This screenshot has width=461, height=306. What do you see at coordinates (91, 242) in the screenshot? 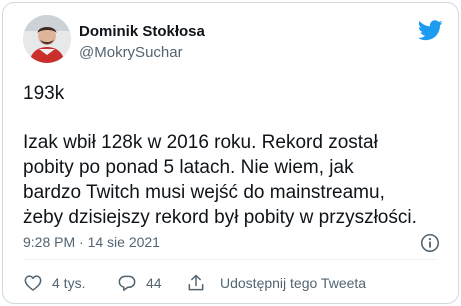
I see `tweet-timestamp: 9:28 PM · 14 sie 2021` at bounding box center [91, 242].